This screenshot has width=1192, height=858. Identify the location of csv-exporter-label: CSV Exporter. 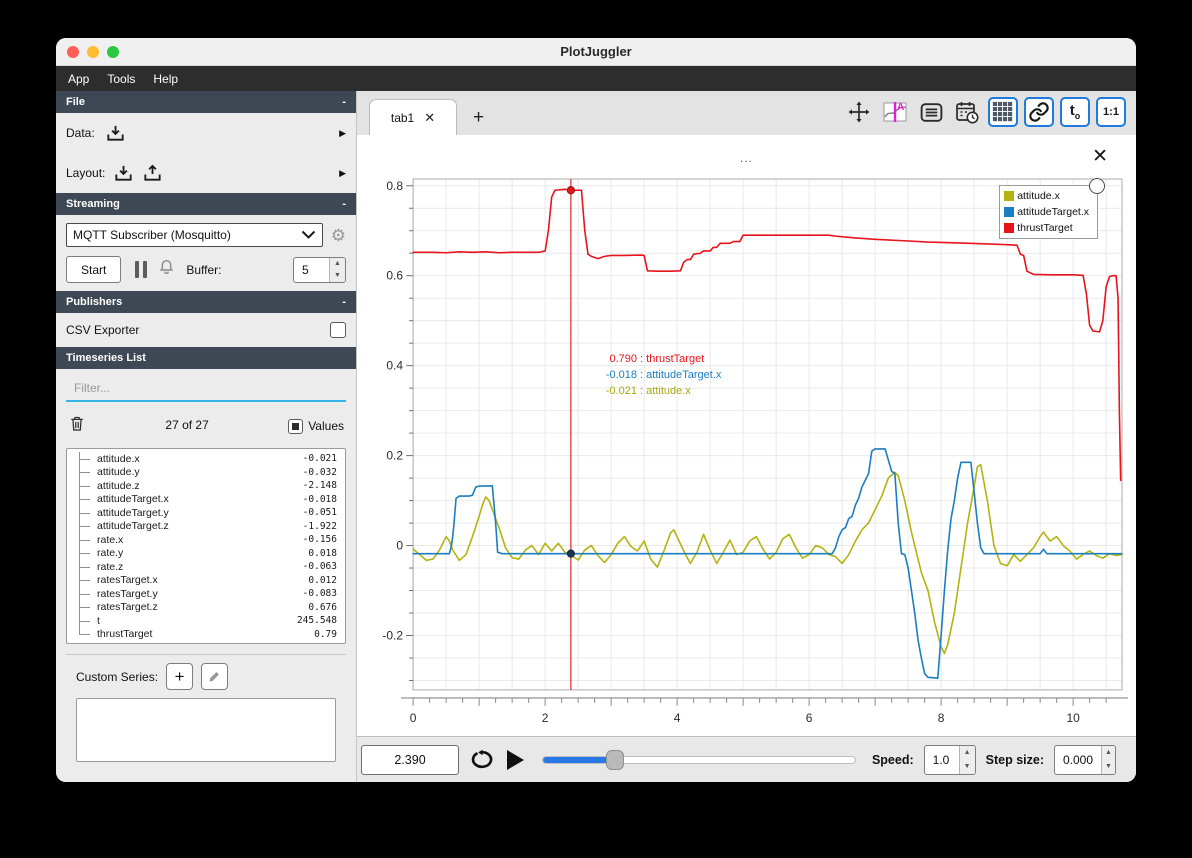
(103, 330).